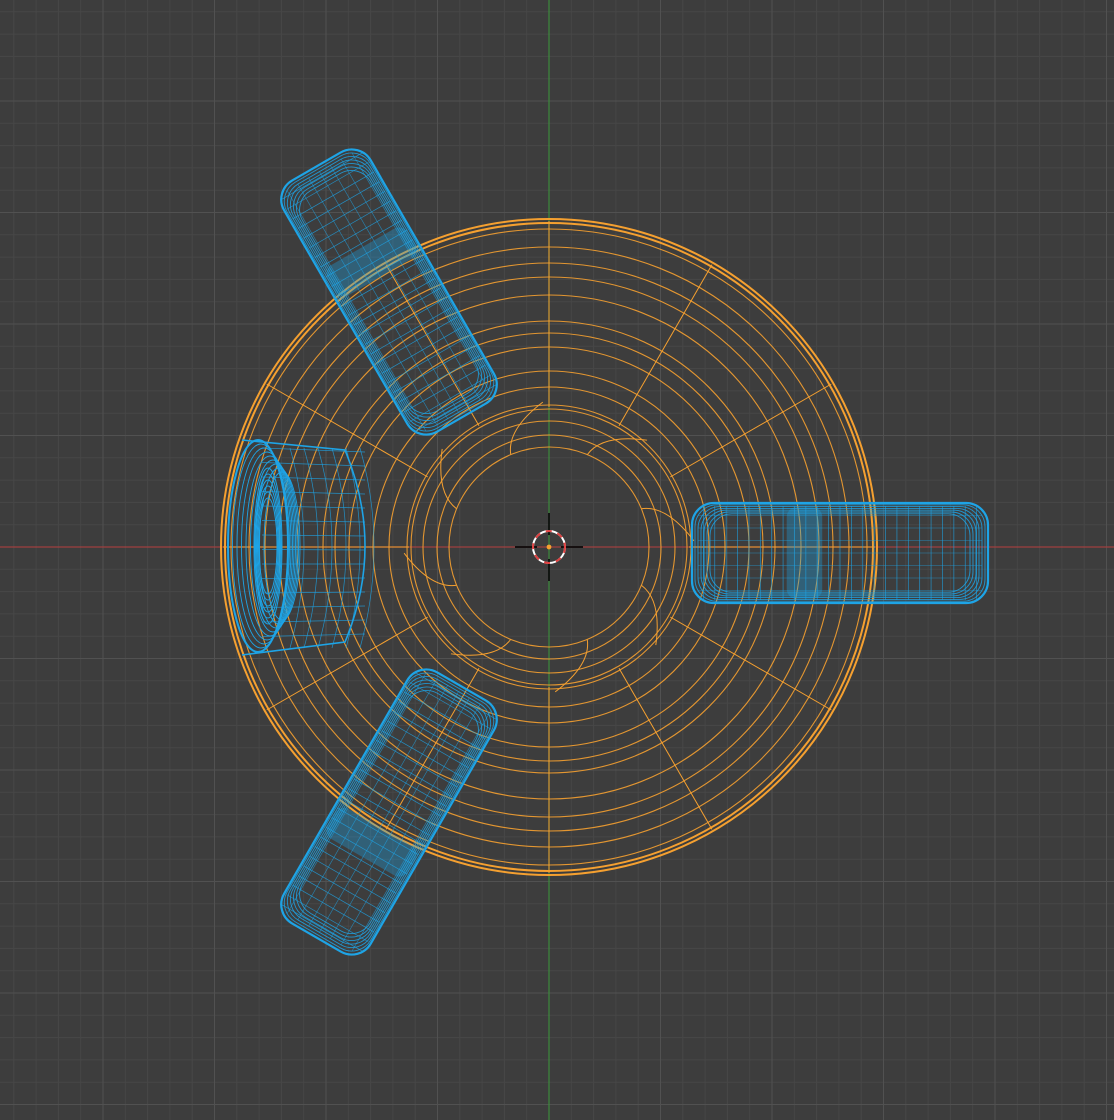 The height and width of the screenshot is (1120, 1114). I want to click on 3d-cursor-icon, so click(549, 547).